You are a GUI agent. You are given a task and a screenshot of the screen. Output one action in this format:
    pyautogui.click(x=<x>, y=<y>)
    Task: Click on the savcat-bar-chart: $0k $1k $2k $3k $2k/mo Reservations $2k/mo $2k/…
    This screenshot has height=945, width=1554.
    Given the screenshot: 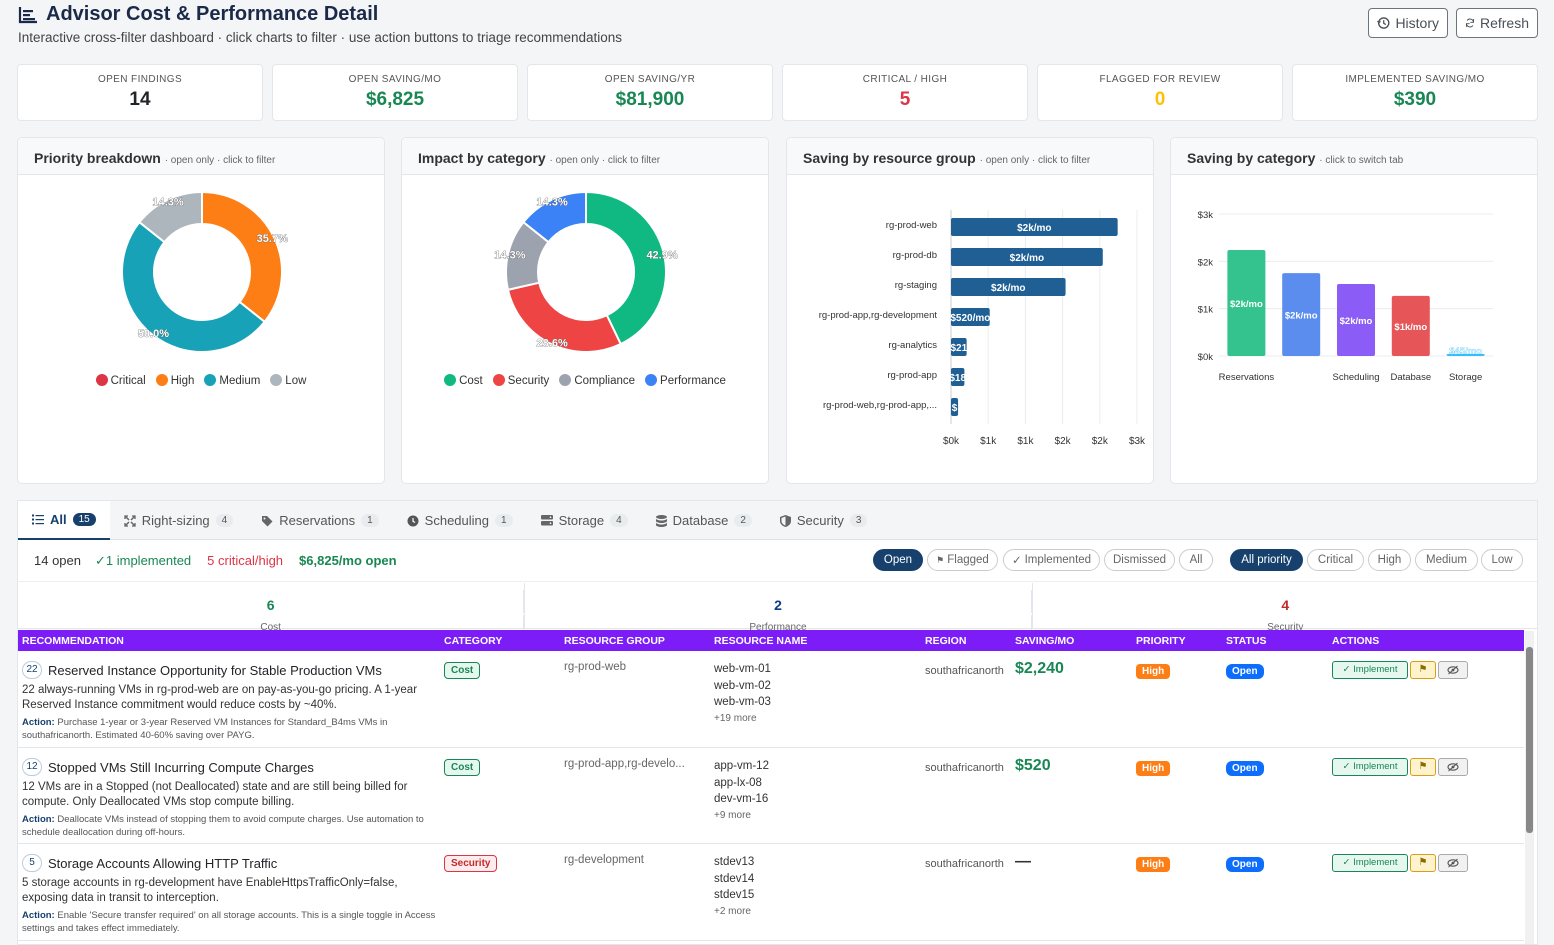 What is the action you would take?
    pyautogui.click(x=1354, y=330)
    